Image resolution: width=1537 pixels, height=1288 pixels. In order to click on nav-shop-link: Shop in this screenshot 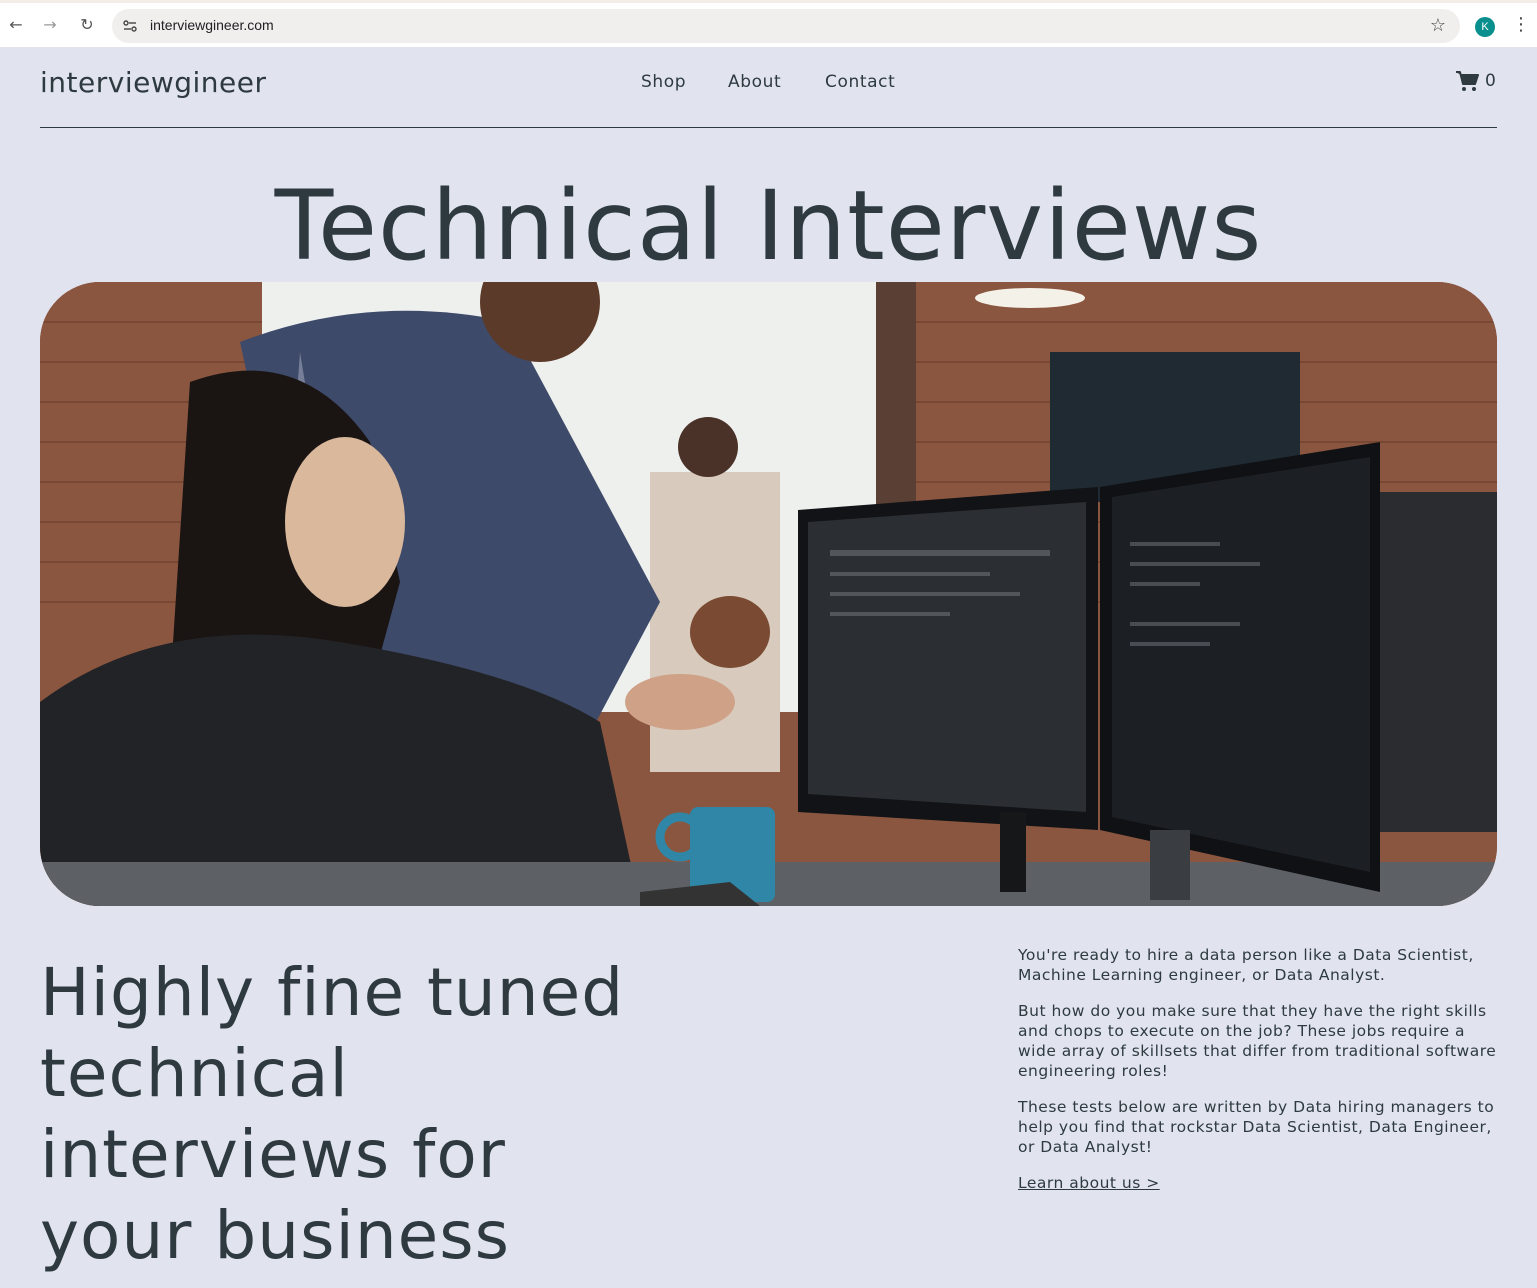, I will do `click(663, 82)`.